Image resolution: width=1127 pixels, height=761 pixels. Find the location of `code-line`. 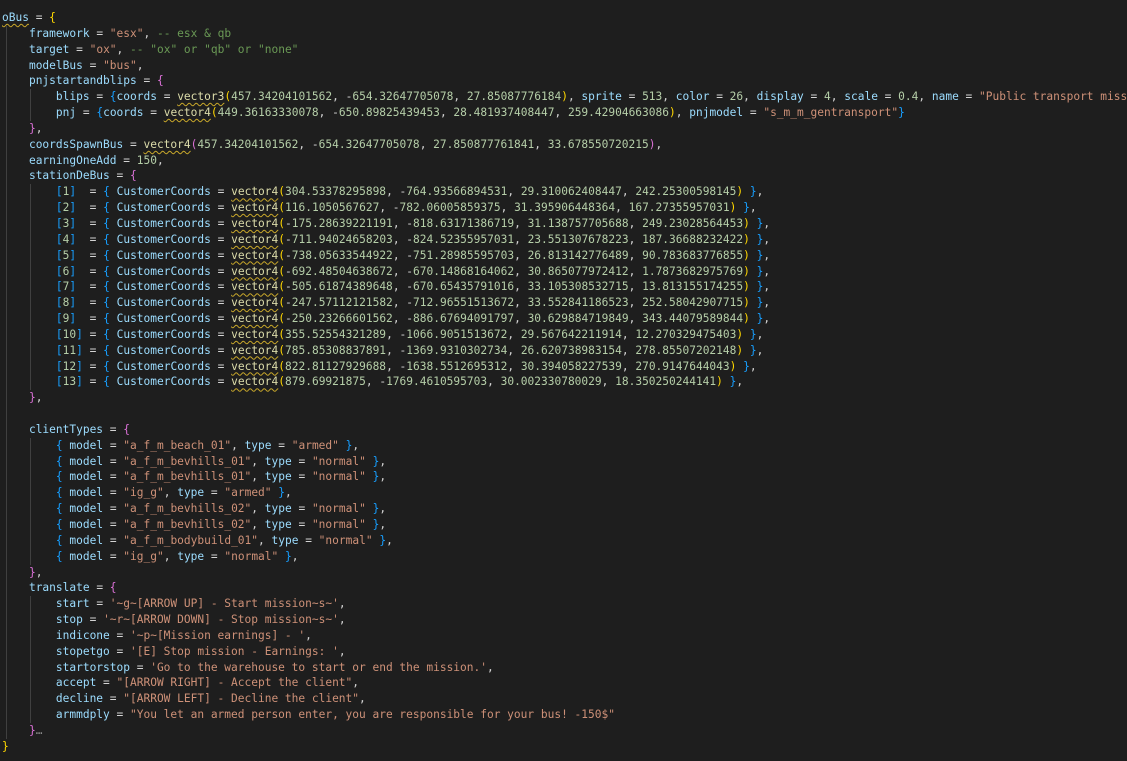

code-line is located at coordinates (563, 414).